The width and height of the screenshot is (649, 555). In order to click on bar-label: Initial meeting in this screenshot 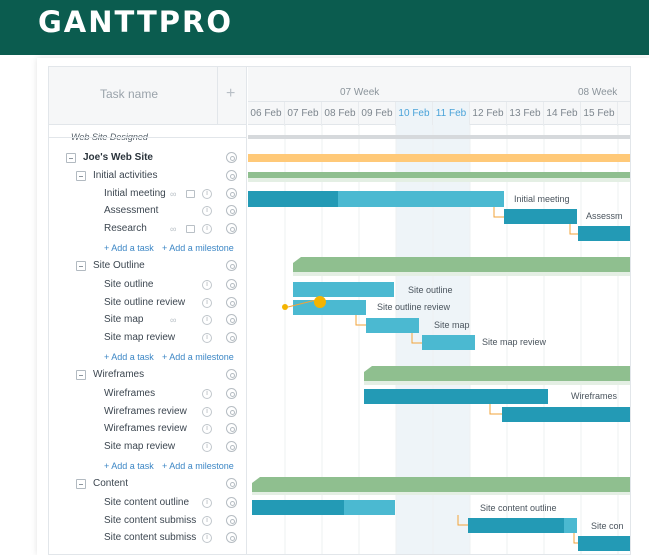, I will do `click(542, 199)`.